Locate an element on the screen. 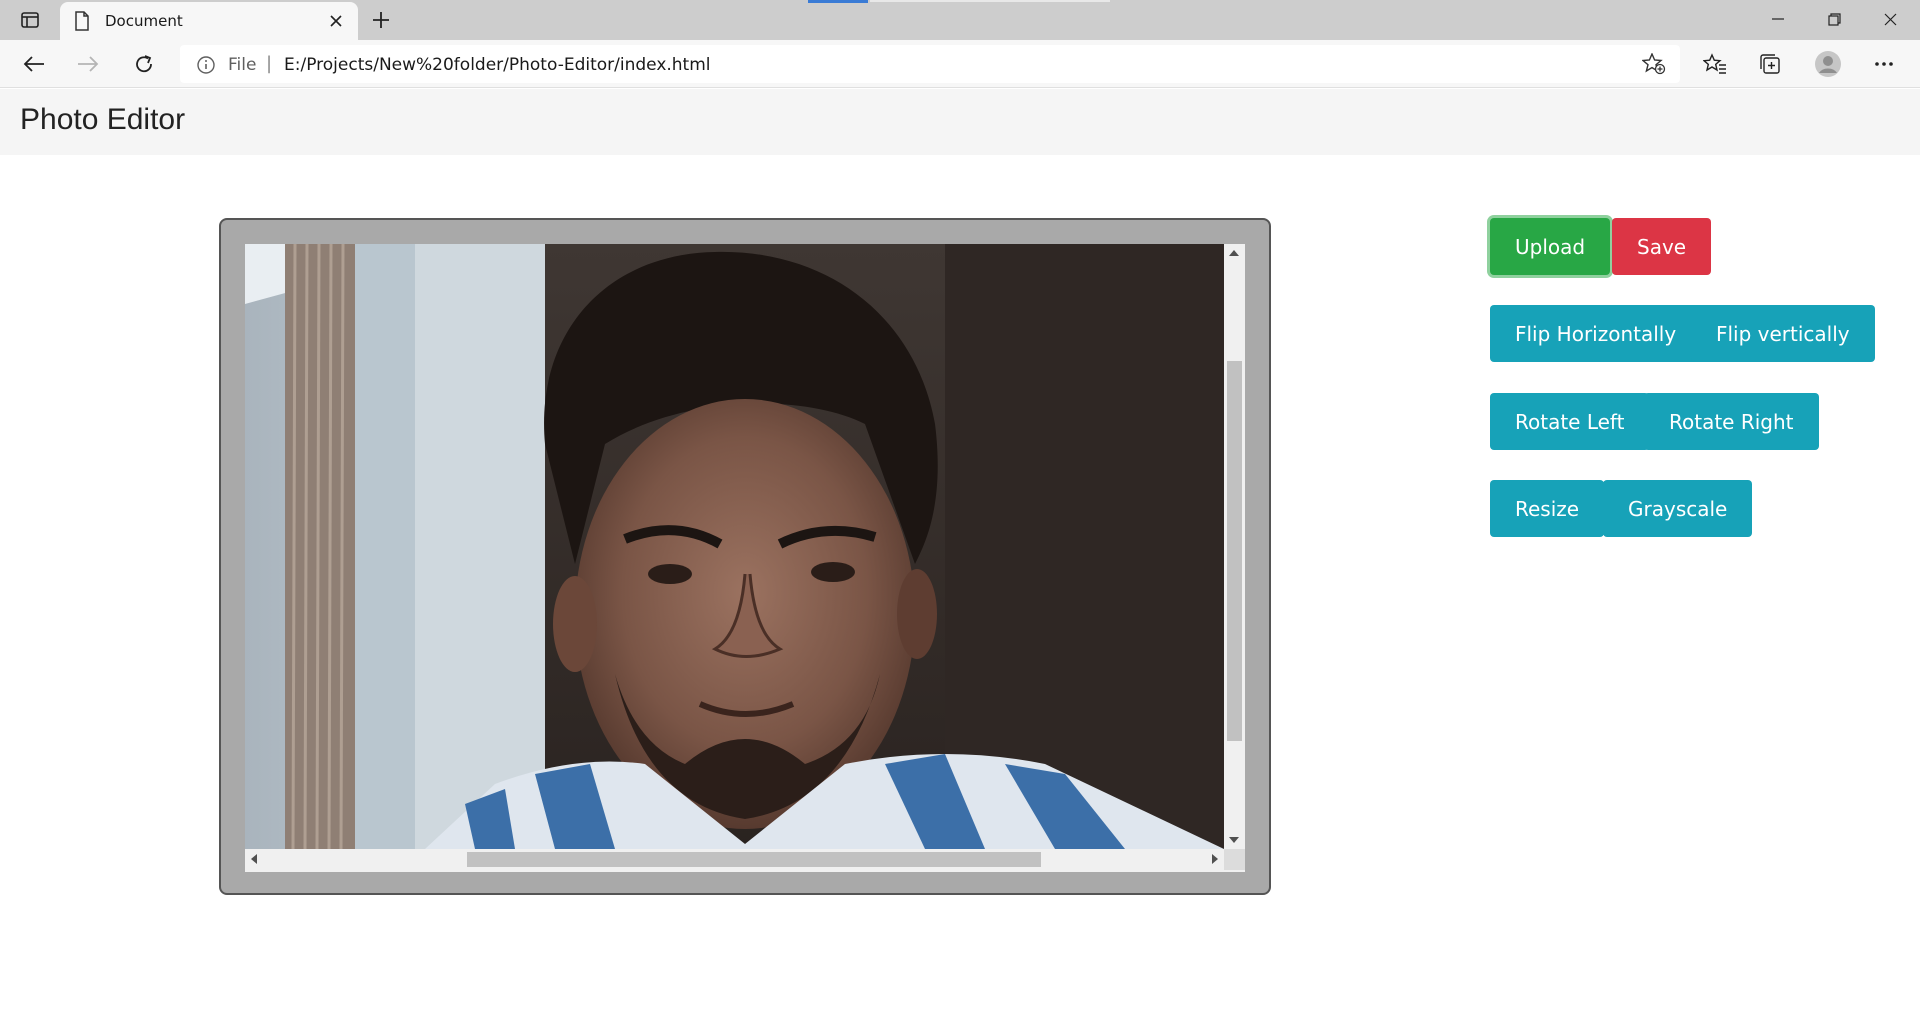 This screenshot has height=1027, width=1920. scroll-down-arrow-icon is located at coordinates (1234, 840).